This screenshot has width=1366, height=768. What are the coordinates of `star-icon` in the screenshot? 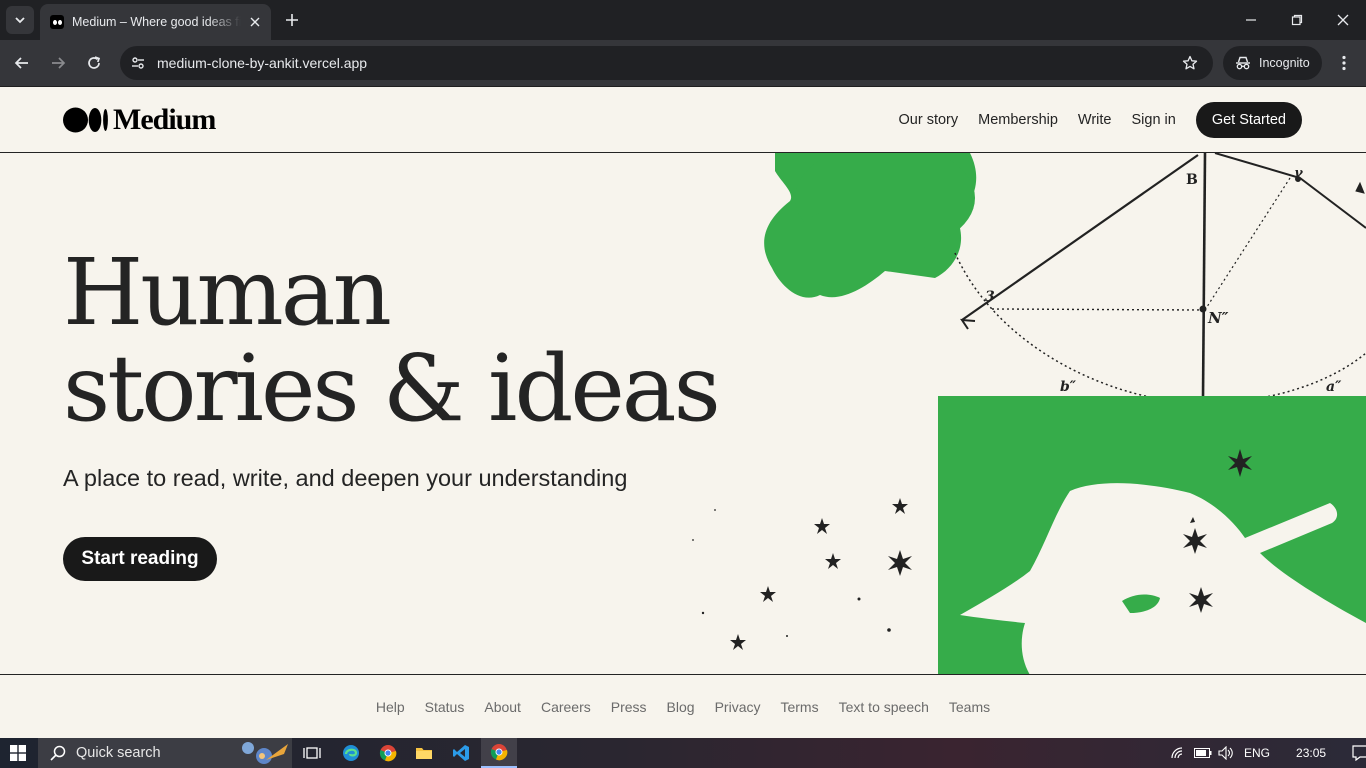 It's located at (1190, 62).